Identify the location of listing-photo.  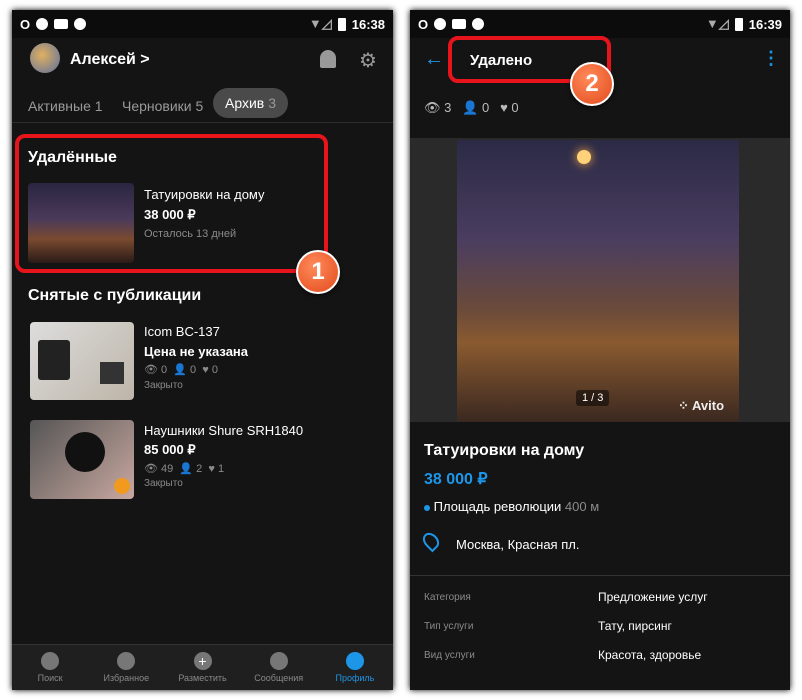
(598, 281).